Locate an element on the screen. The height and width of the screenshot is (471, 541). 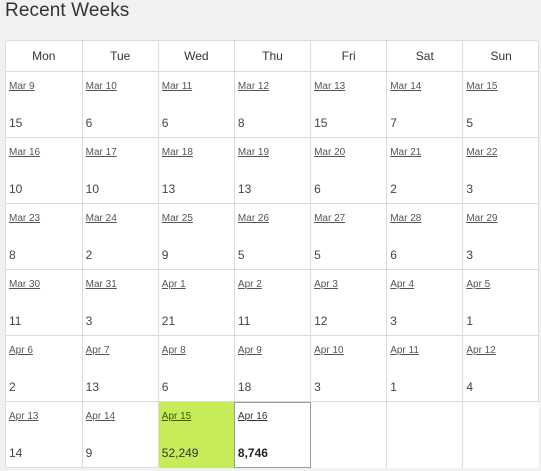
day-cell-tue: Apr 7 13 is located at coordinates (120, 368).